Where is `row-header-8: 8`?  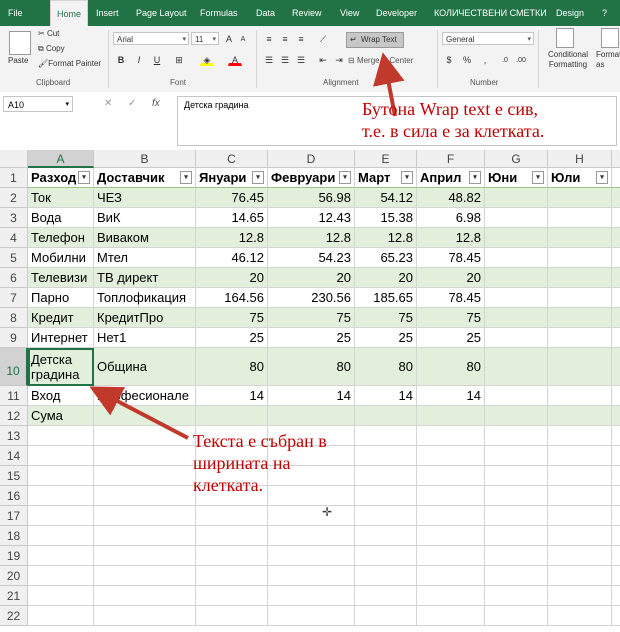
row-header-8: 8 is located at coordinates (14, 318).